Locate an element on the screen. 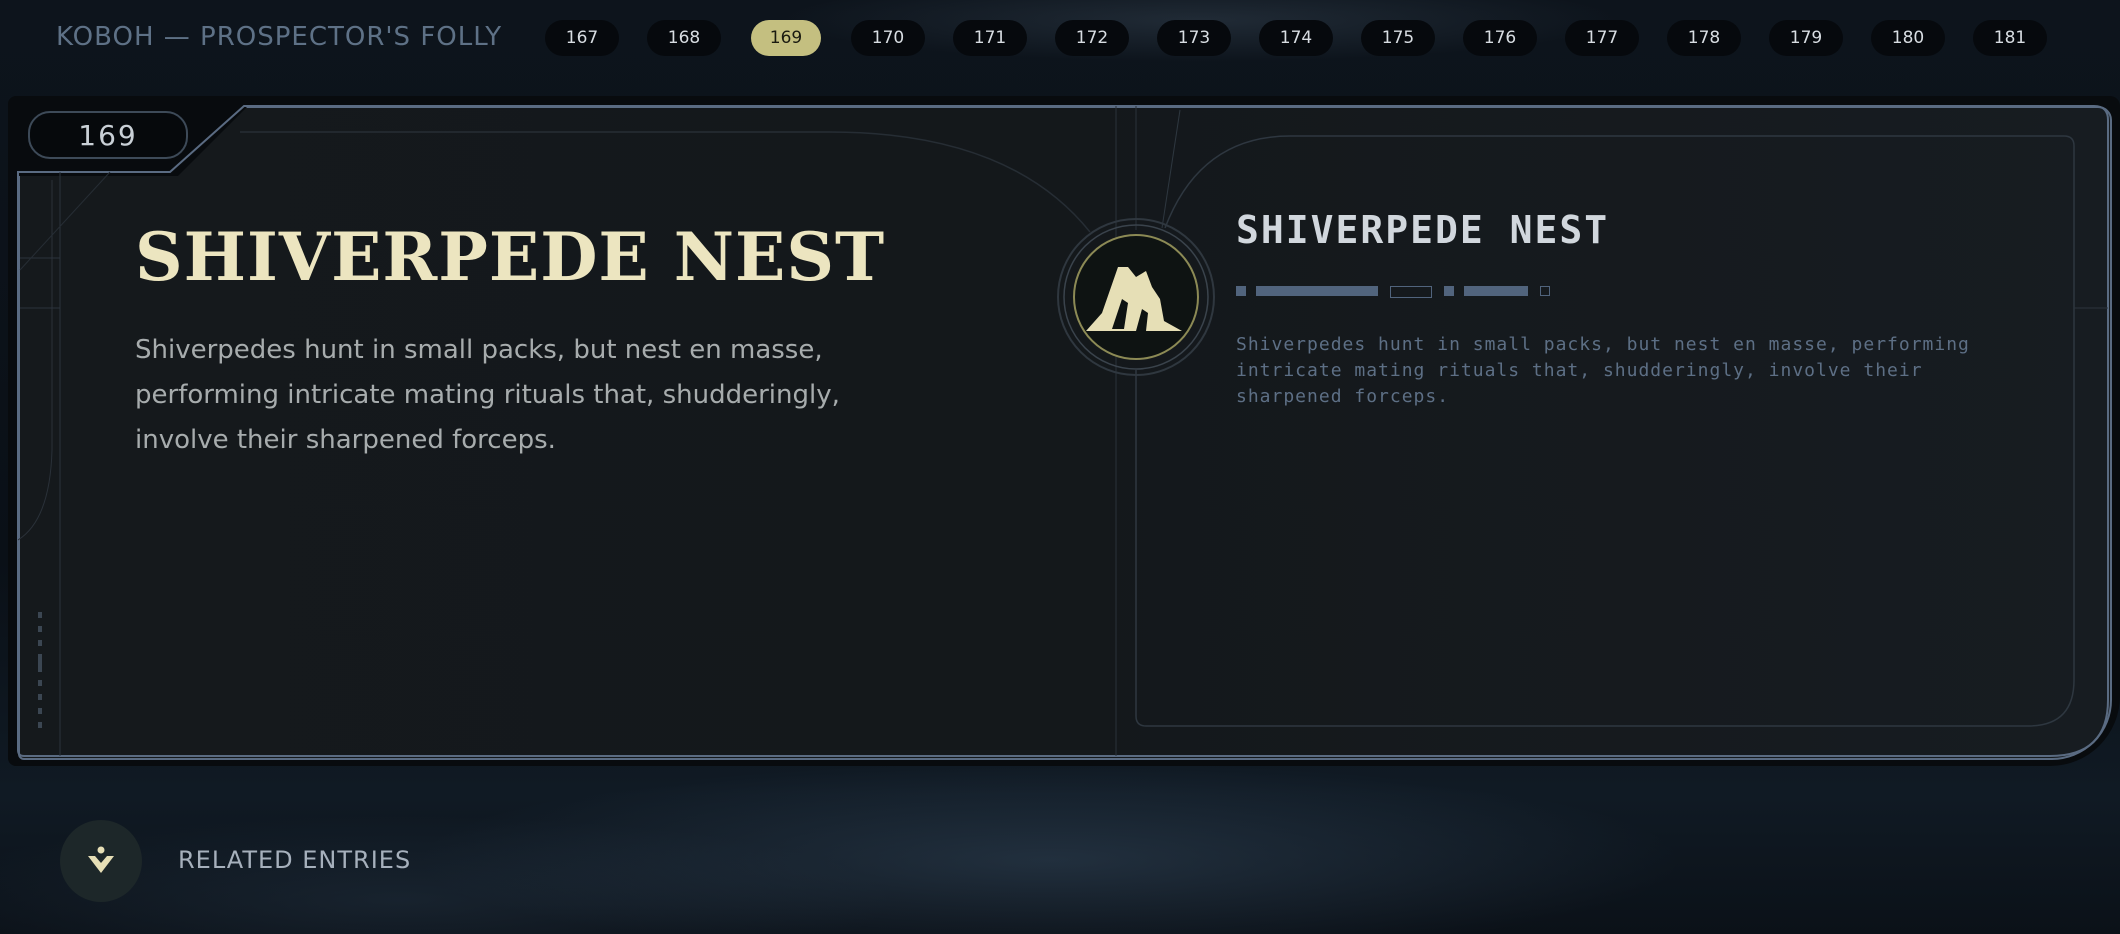 The image size is (2120, 934). related-entries-button is located at coordinates (101, 861).